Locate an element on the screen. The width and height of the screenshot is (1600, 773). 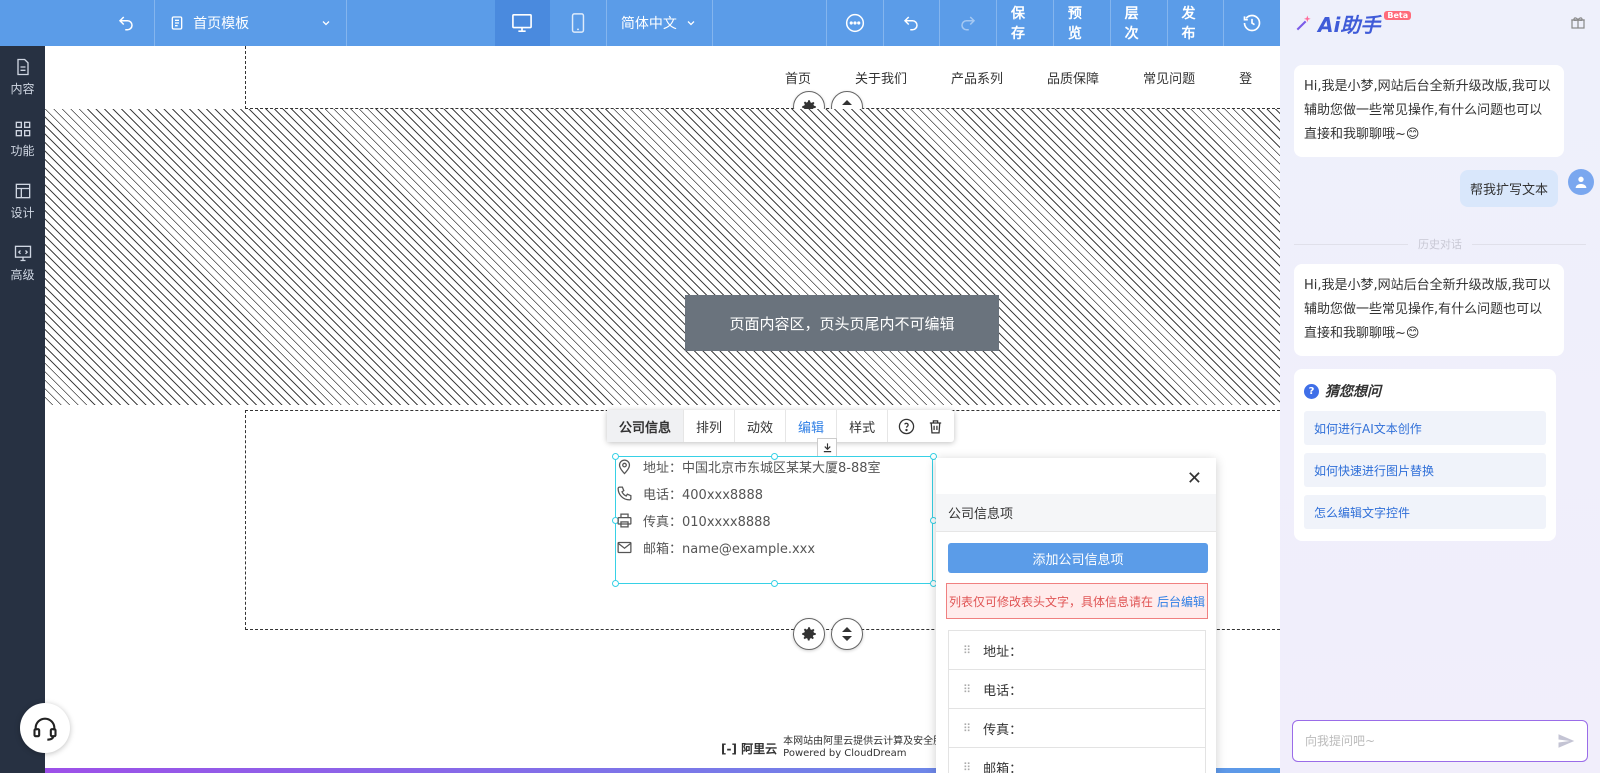
template-select: 首页模板 is located at coordinates (250, 23).